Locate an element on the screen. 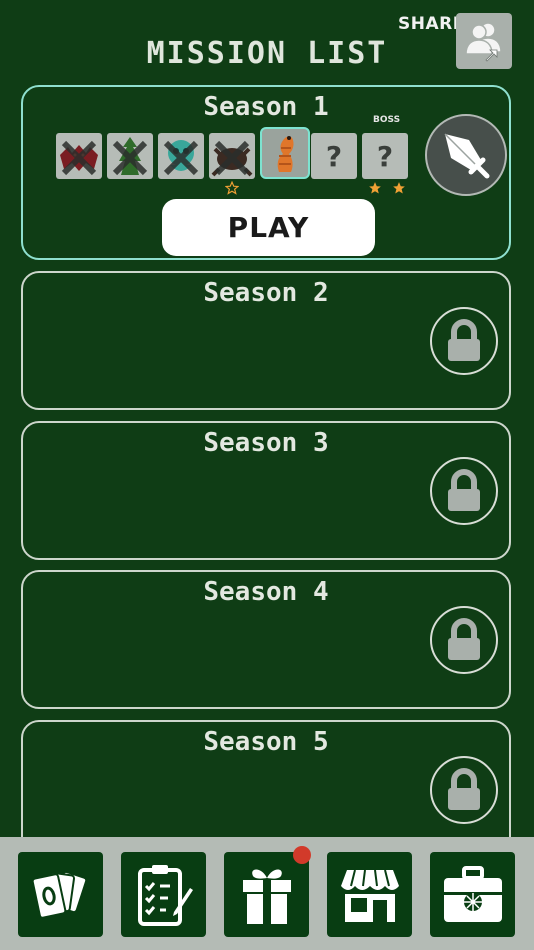 The image size is (534, 950). season-title: Season 5 is located at coordinates (266, 742).